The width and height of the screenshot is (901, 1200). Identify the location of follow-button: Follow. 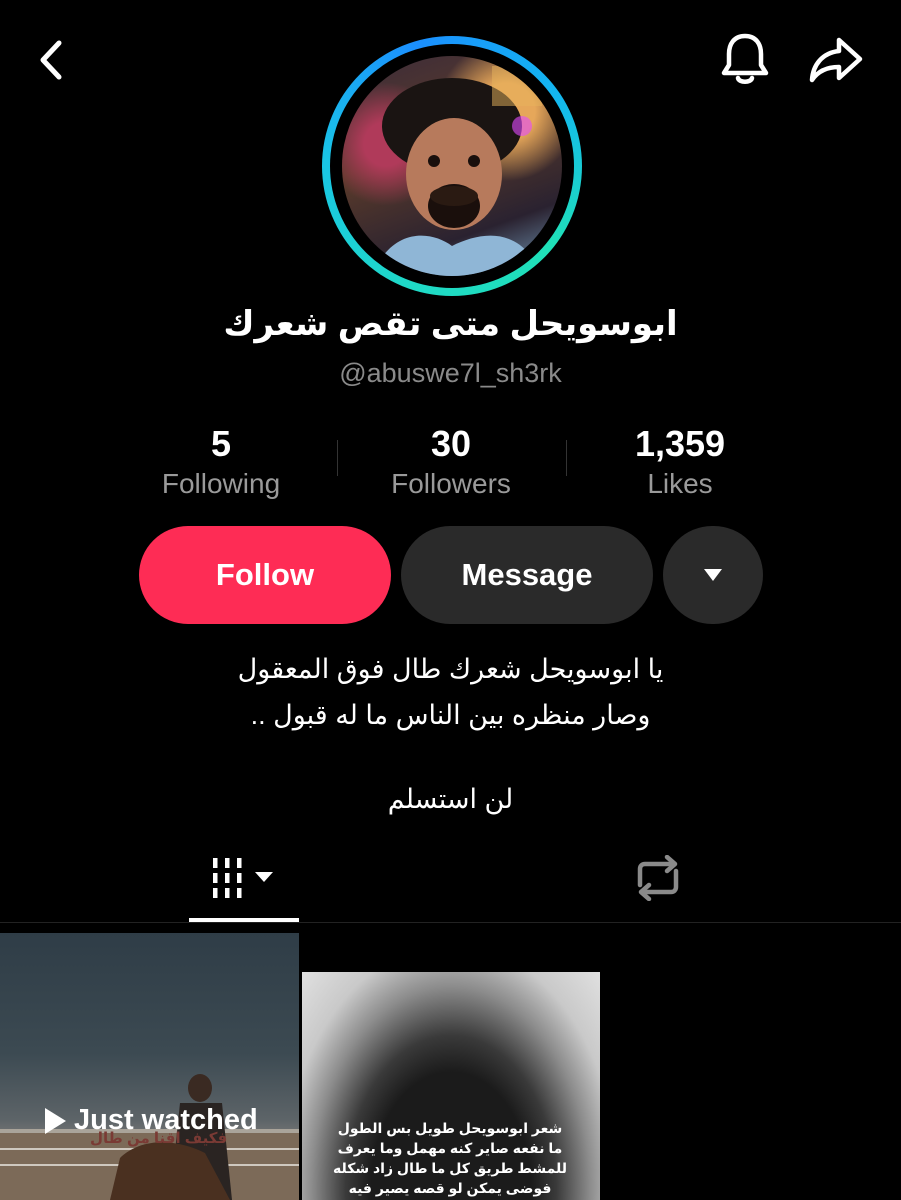
(265, 575).